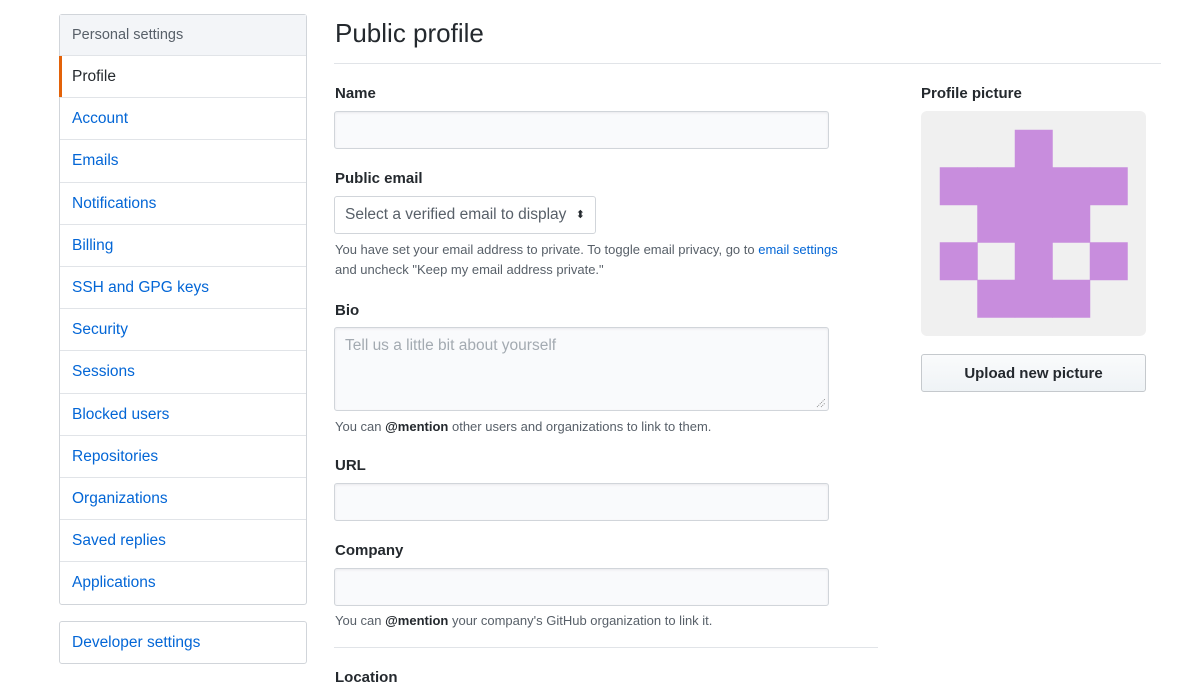 The height and width of the screenshot is (693, 1201). What do you see at coordinates (183, 541) in the screenshot?
I see `sidebar-item-saved-replies: Saved replies` at bounding box center [183, 541].